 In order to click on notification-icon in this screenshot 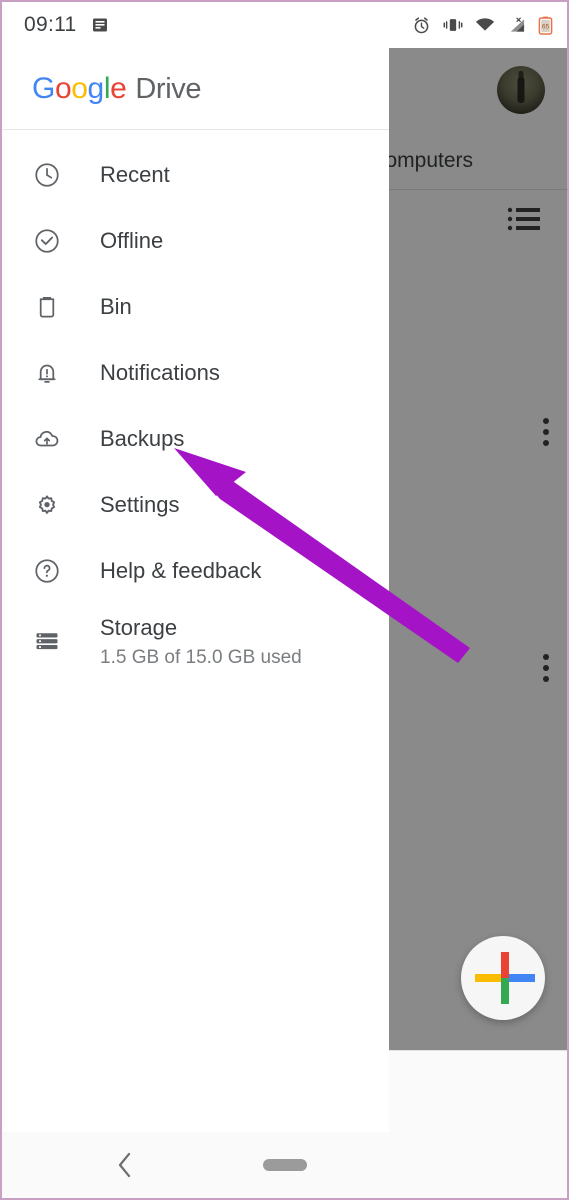, I will do `click(99, 25)`.